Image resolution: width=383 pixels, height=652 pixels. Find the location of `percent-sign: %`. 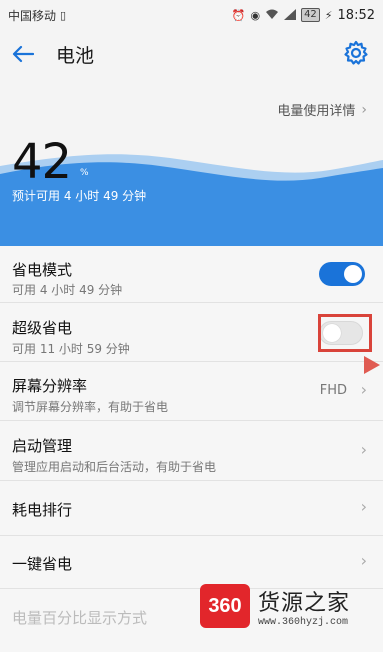

percent-sign: % is located at coordinates (84, 173).